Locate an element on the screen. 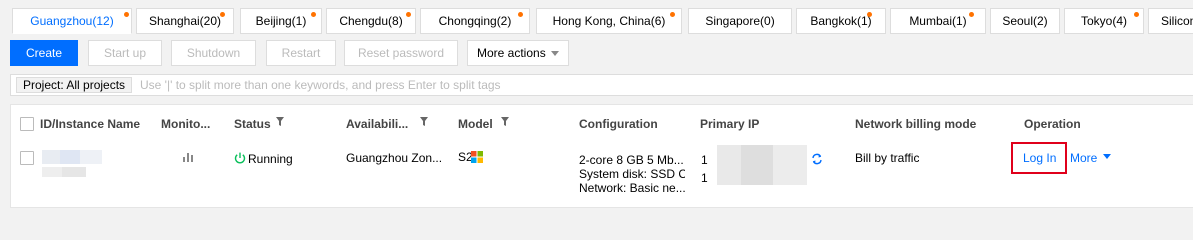 Image resolution: width=1193 pixels, height=240 pixels. status-text: Running is located at coordinates (270, 159).